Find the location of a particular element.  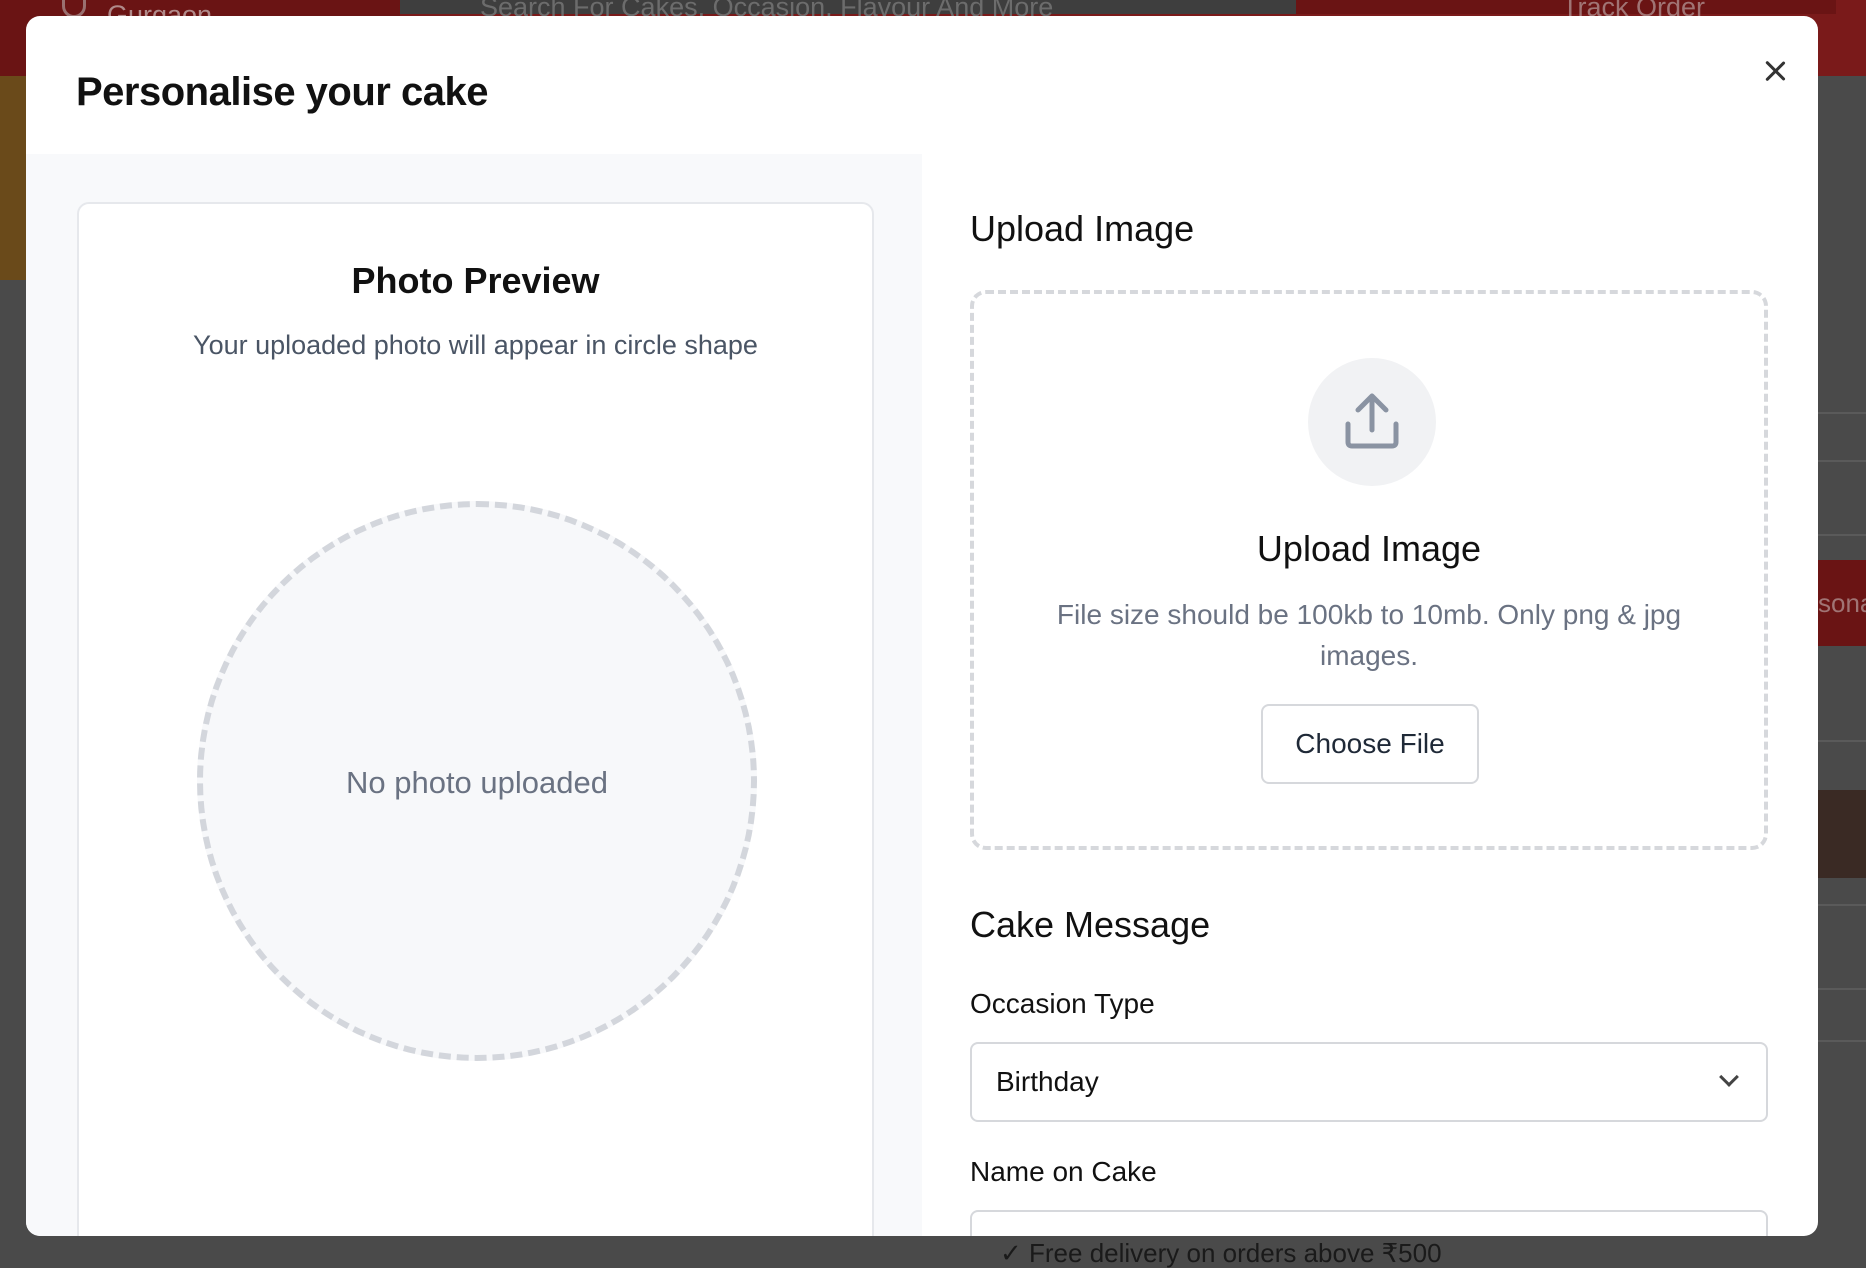

track-order-button: Track Order is located at coordinates (1566, 11).